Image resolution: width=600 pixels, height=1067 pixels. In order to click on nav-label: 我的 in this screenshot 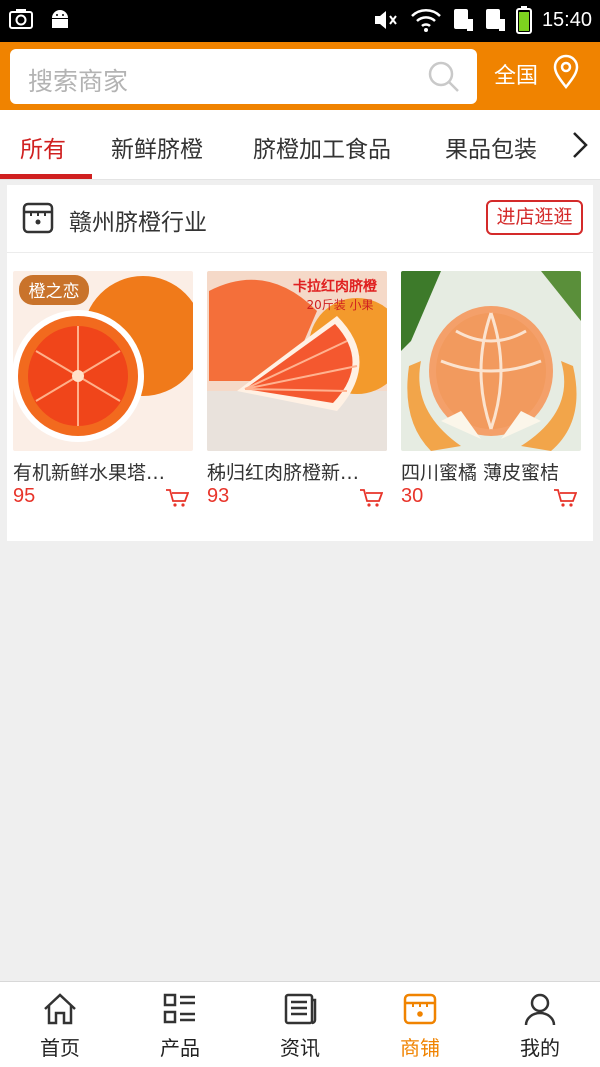, I will do `click(540, 1048)`.